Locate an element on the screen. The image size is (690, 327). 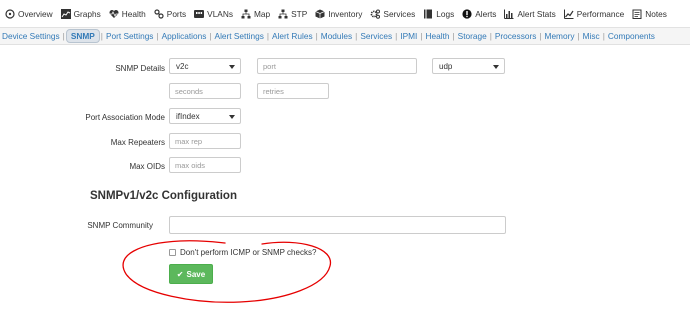
nav-stp: STP is located at coordinates (292, 14).